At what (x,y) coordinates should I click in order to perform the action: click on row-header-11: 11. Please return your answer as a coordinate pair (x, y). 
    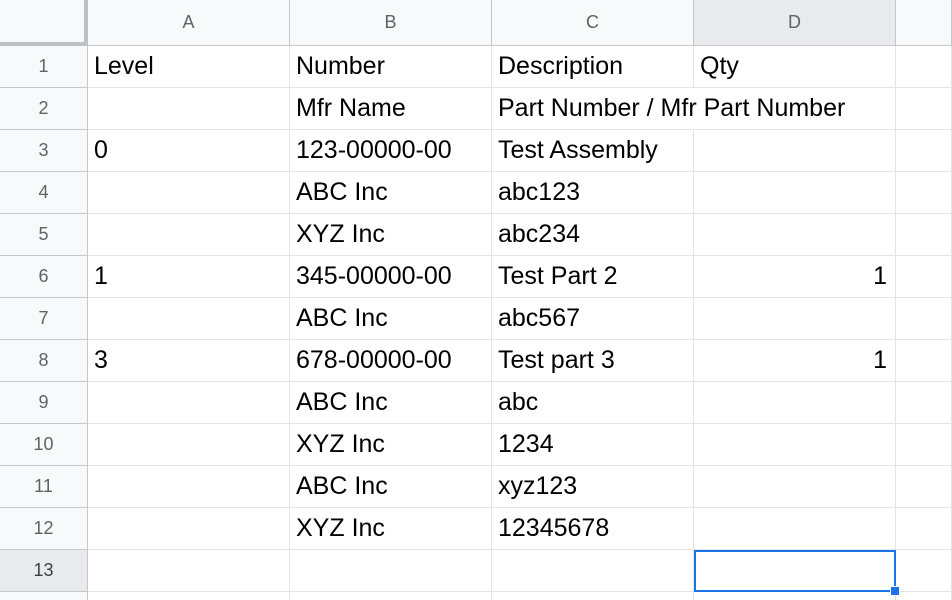
    Looking at the image, I should click on (44, 487).